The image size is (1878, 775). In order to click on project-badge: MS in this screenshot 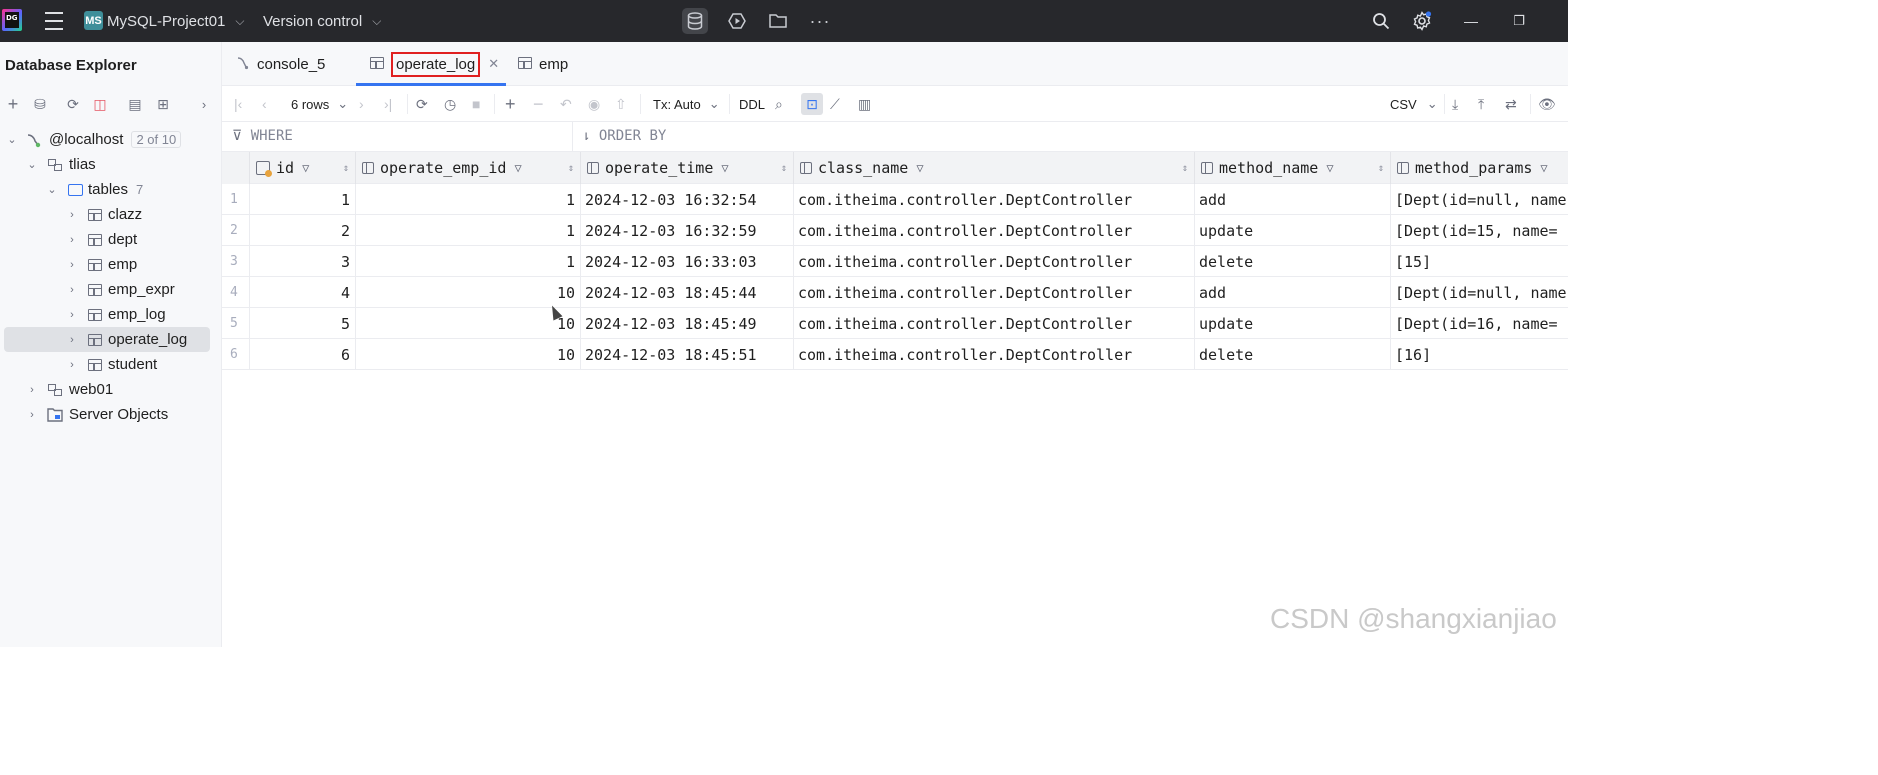, I will do `click(93, 20)`.